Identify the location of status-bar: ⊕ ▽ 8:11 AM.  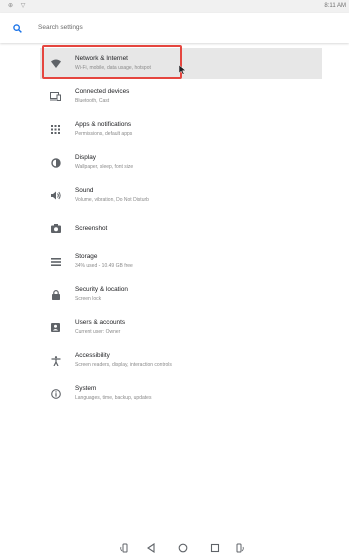
(174, 6).